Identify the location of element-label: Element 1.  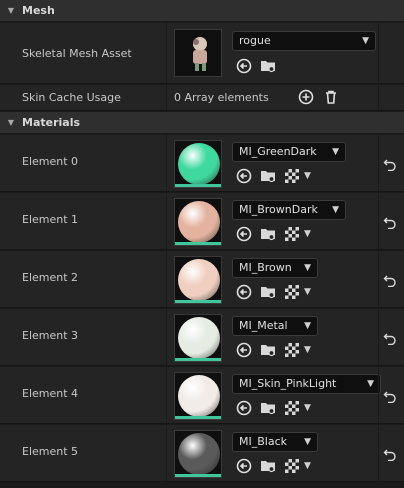
(50, 219).